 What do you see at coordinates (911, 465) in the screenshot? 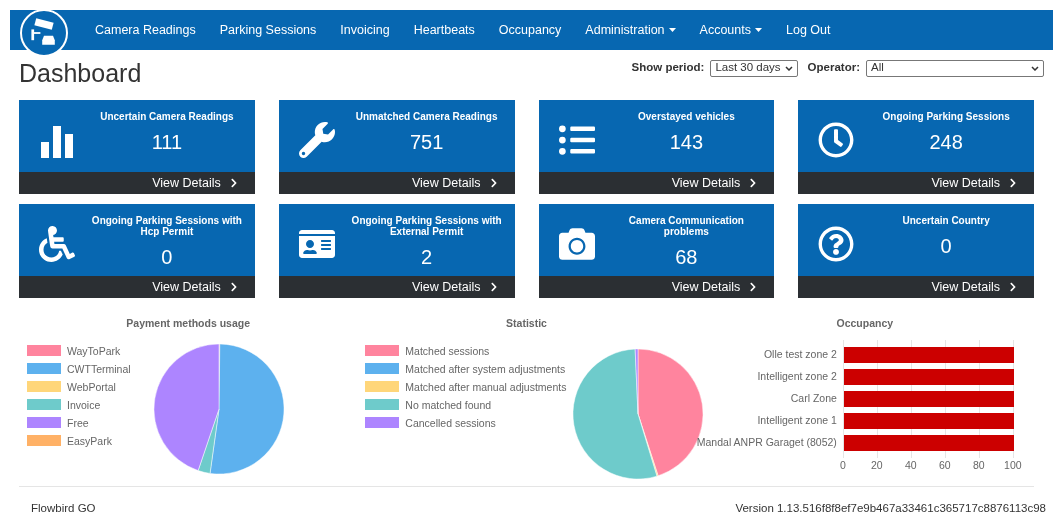
I see `tick-label: 40` at bounding box center [911, 465].